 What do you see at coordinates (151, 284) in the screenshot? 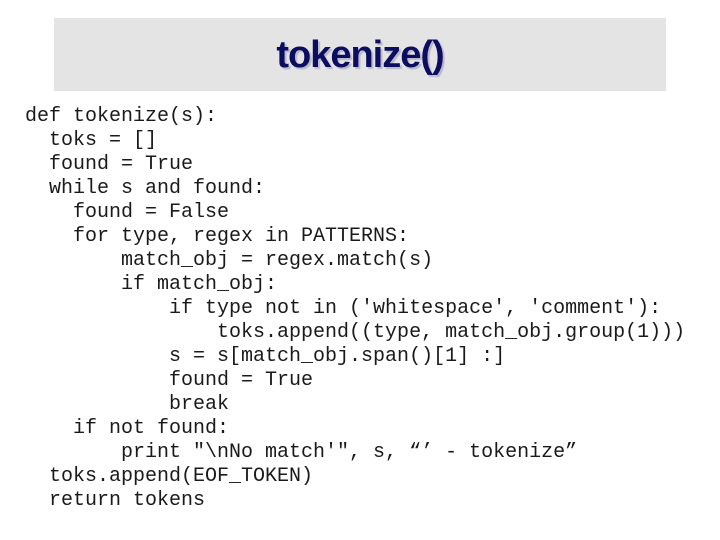
I see `code-line-if-match: if match_obj:` at bounding box center [151, 284].